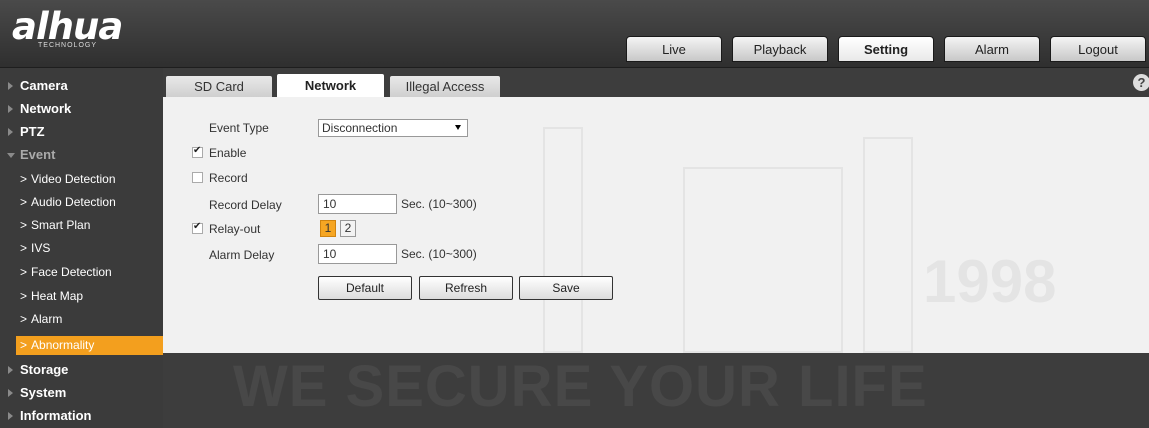  I want to click on relay-2-button: 2, so click(348, 228).